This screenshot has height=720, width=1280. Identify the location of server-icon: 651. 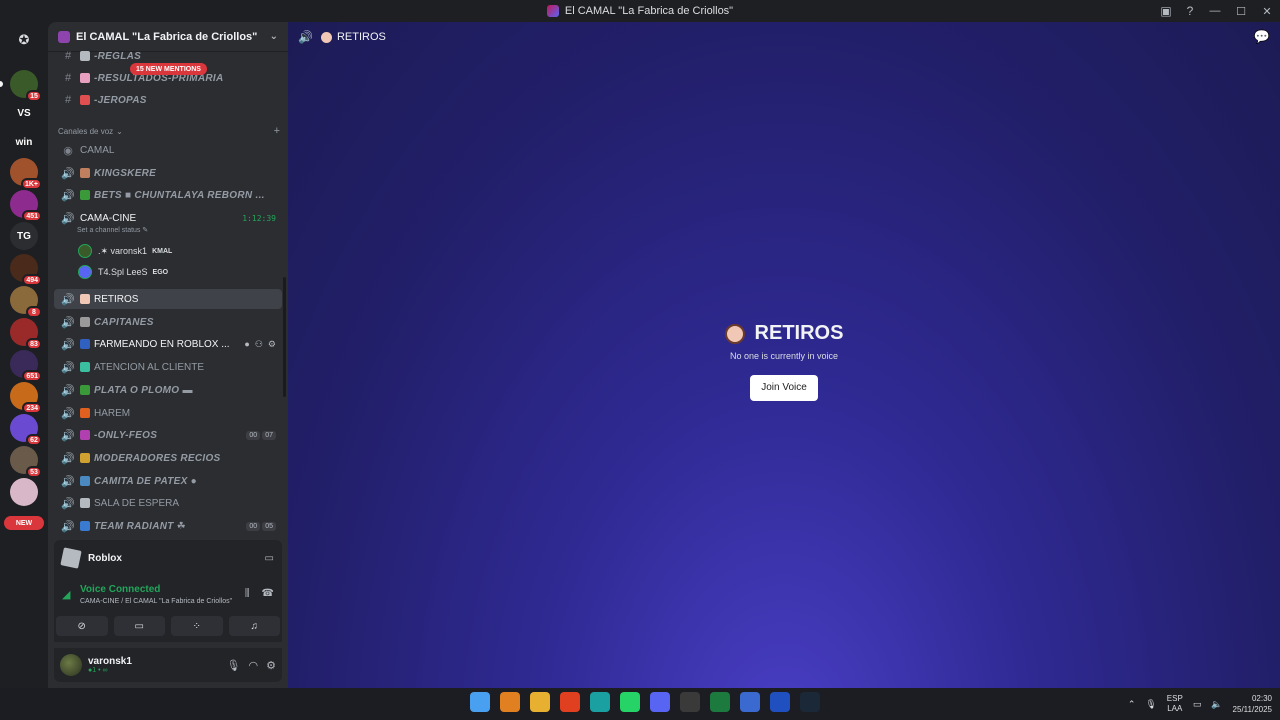
(26, 366).